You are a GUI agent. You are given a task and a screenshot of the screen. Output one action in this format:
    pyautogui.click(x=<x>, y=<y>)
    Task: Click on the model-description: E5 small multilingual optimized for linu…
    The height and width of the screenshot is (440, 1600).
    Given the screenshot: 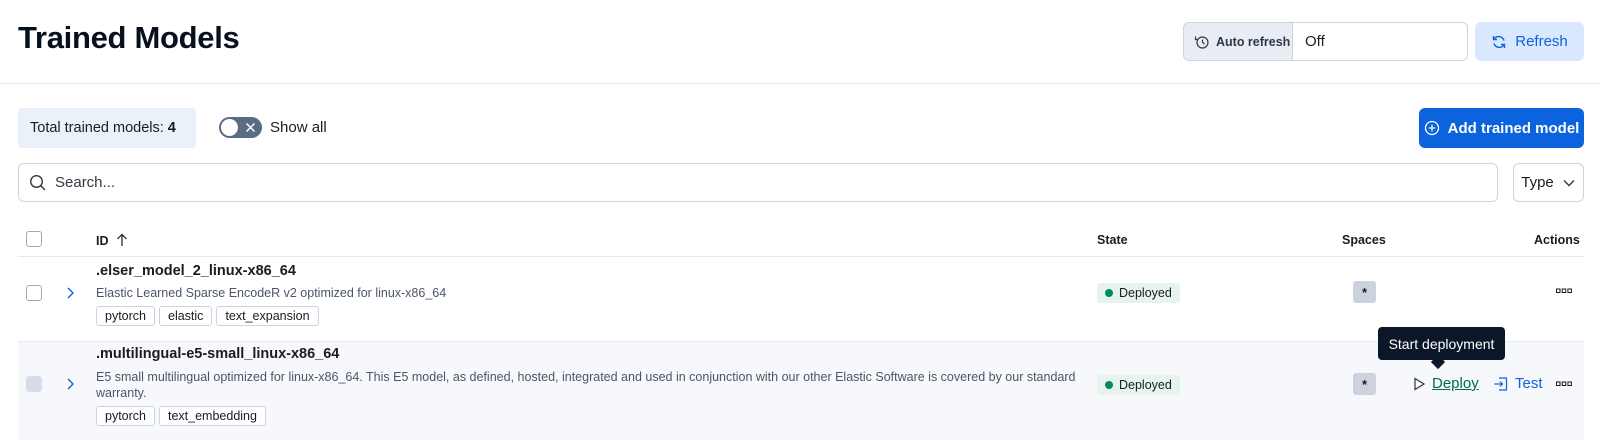 What is the action you would take?
    pyautogui.click(x=586, y=385)
    